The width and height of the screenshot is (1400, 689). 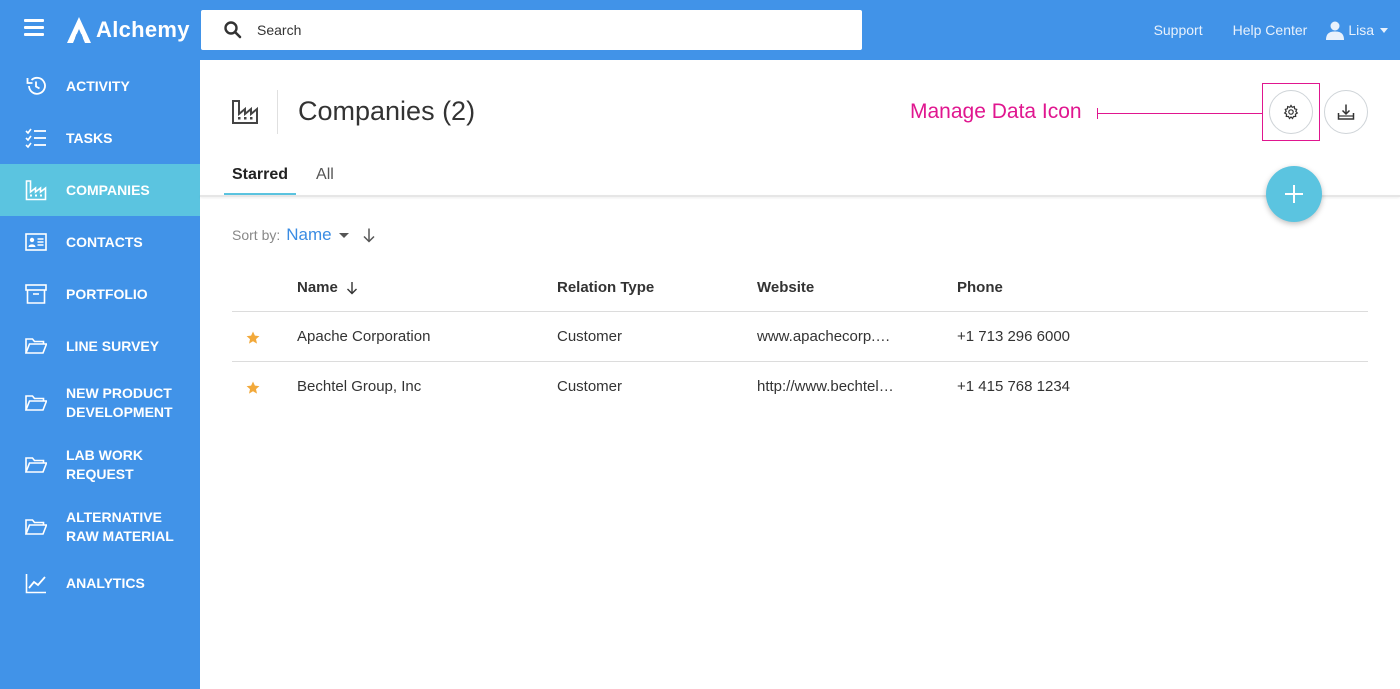 I want to click on phone-number: +1 415 768 1234, so click(x=1014, y=386).